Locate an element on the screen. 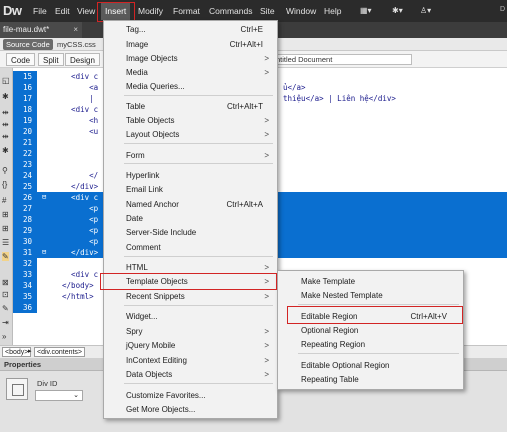 This screenshot has width=507, height=432. menu-item-comment: Comment is located at coordinates (190, 248).